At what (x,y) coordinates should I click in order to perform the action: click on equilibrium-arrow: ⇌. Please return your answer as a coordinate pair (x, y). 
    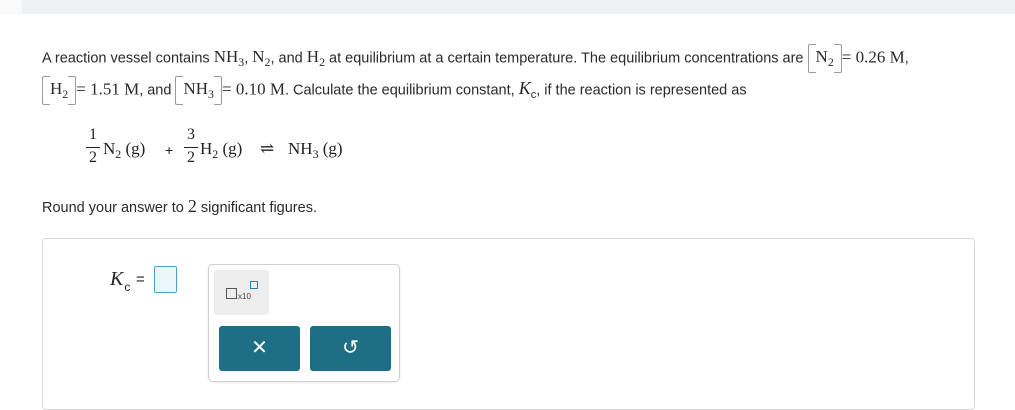
    Looking at the image, I should click on (267, 148).